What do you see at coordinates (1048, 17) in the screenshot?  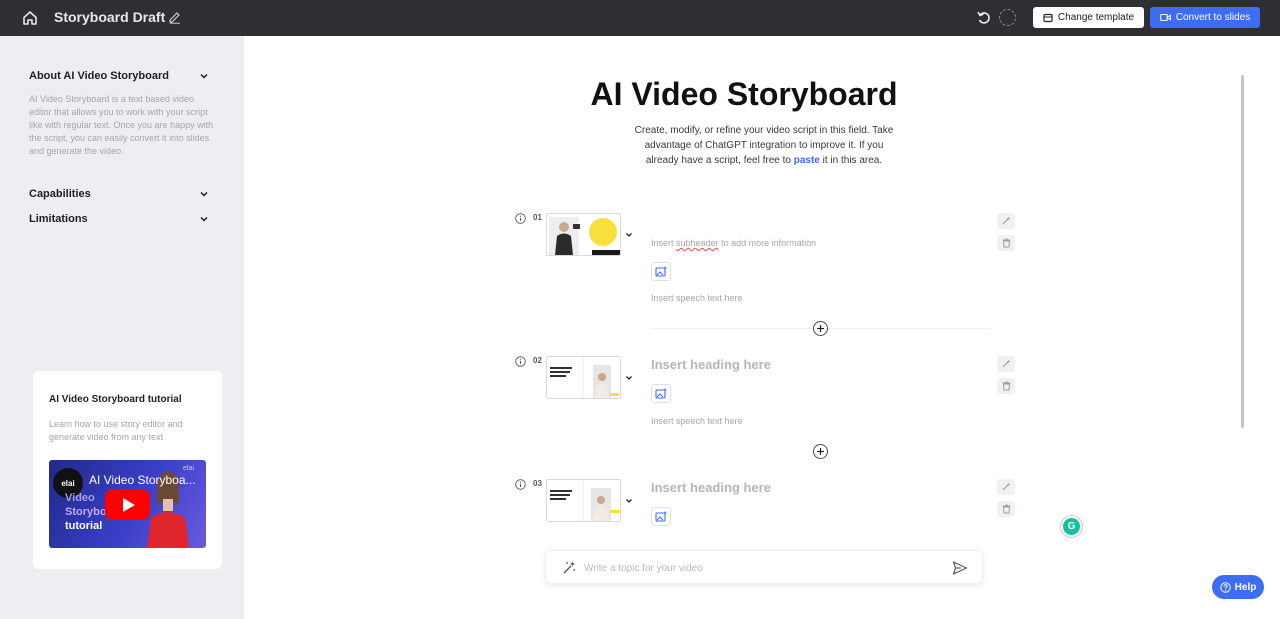 I see `template-icon` at bounding box center [1048, 17].